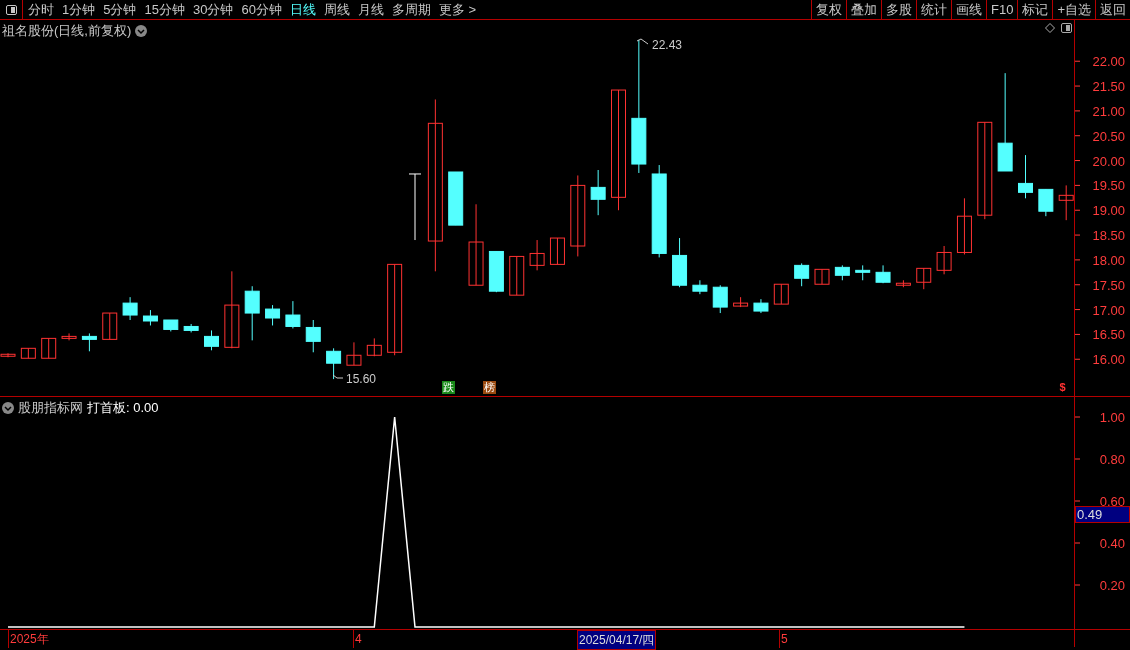 The width and height of the screenshot is (1130, 650). What do you see at coordinates (41, 10) in the screenshot?
I see `period-tab: 分时` at bounding box center [41, 10].